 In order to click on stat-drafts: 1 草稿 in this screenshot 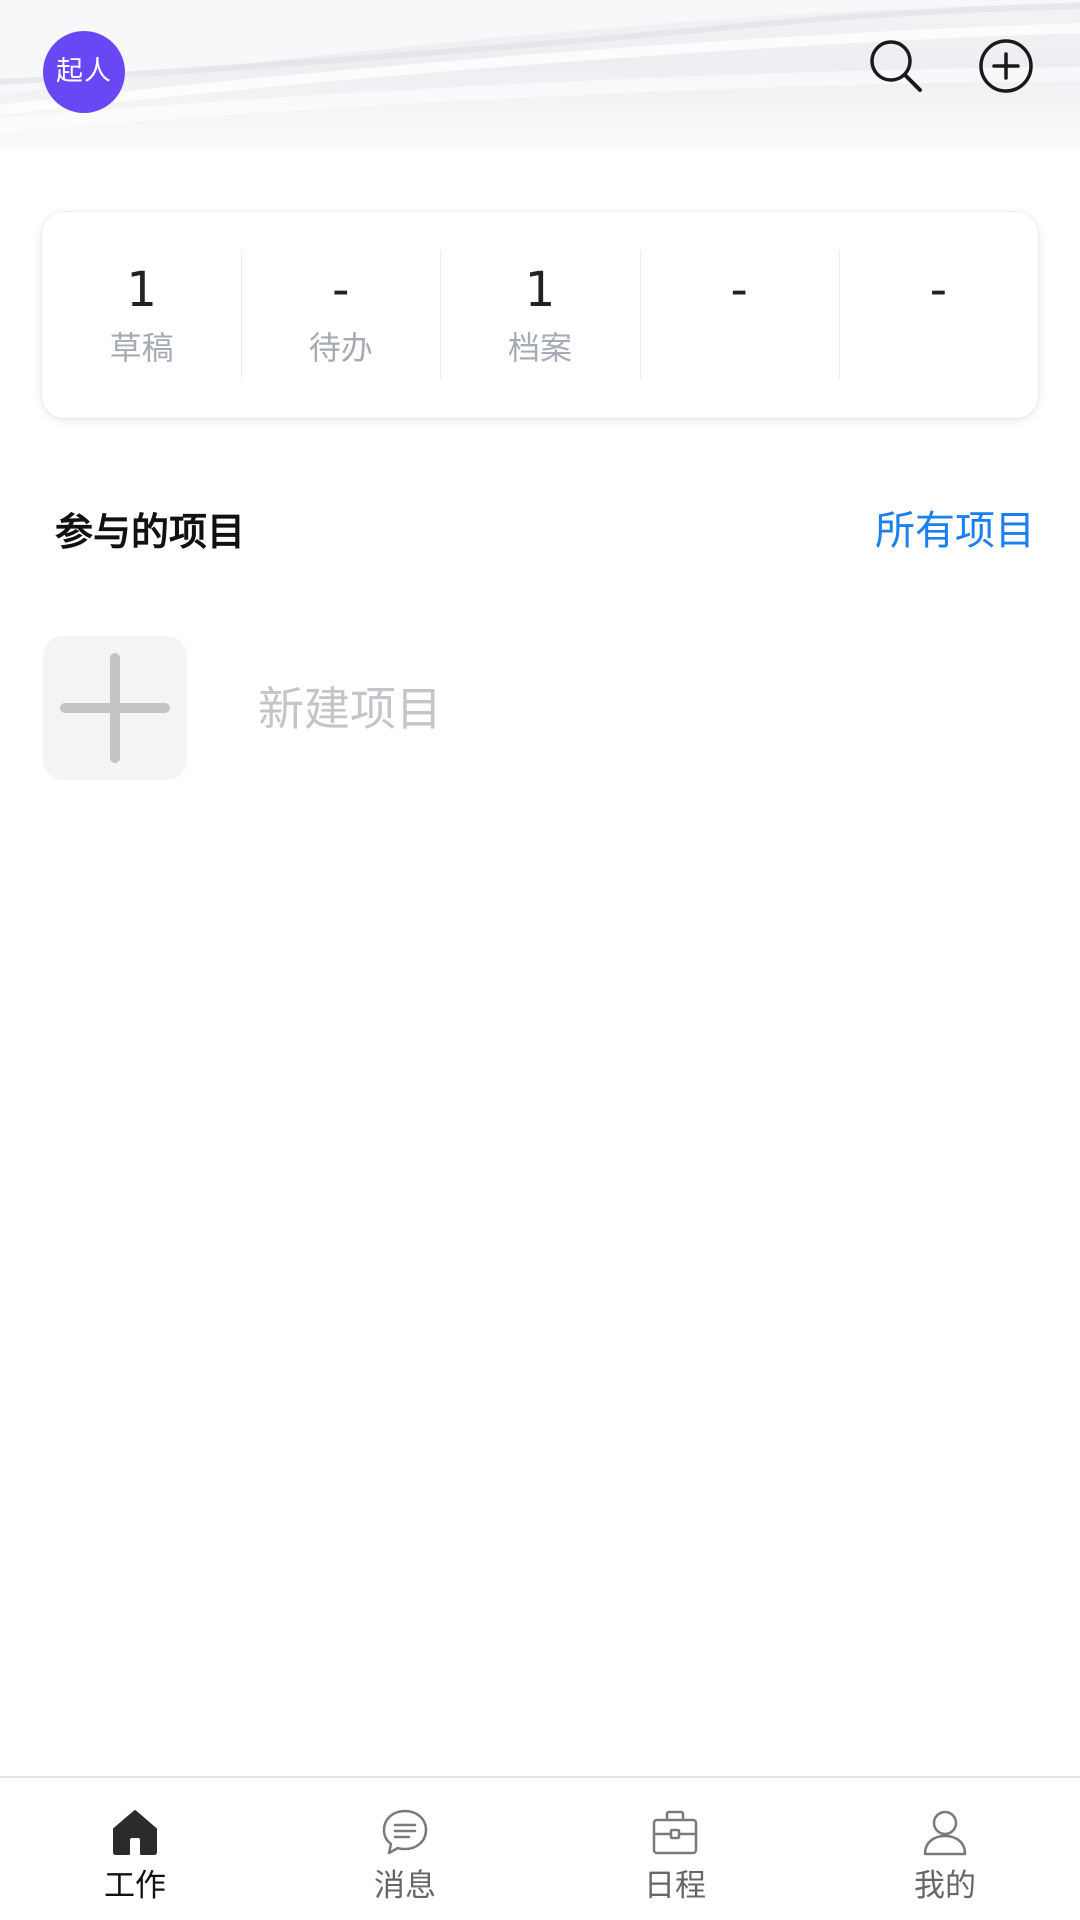, I will do `click(141, 315)`.